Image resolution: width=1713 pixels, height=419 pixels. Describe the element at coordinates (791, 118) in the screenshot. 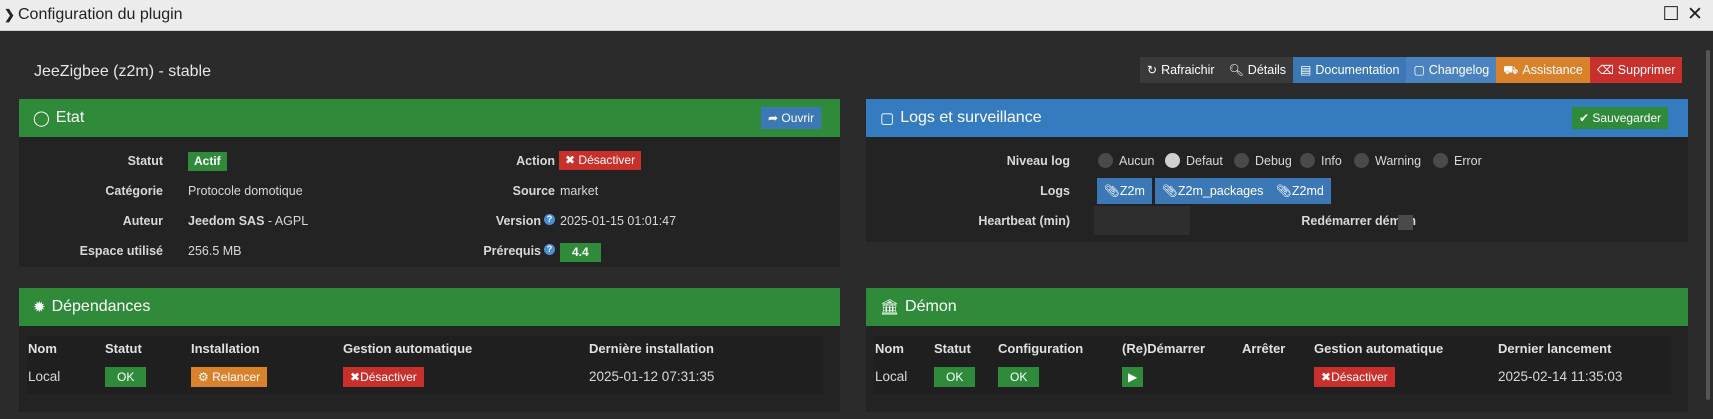

I see `open-button: ➦ Ouvrir` at that location.